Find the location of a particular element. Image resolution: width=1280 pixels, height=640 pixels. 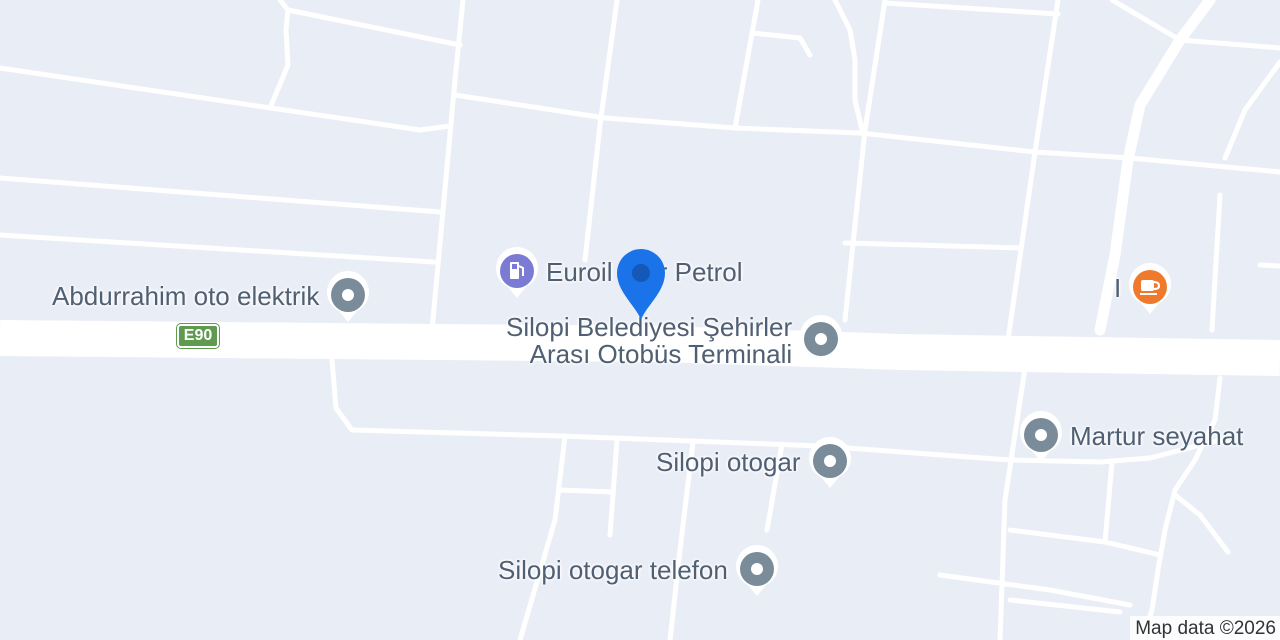

poi-cafe: I is located at coordinates (1143, 289).